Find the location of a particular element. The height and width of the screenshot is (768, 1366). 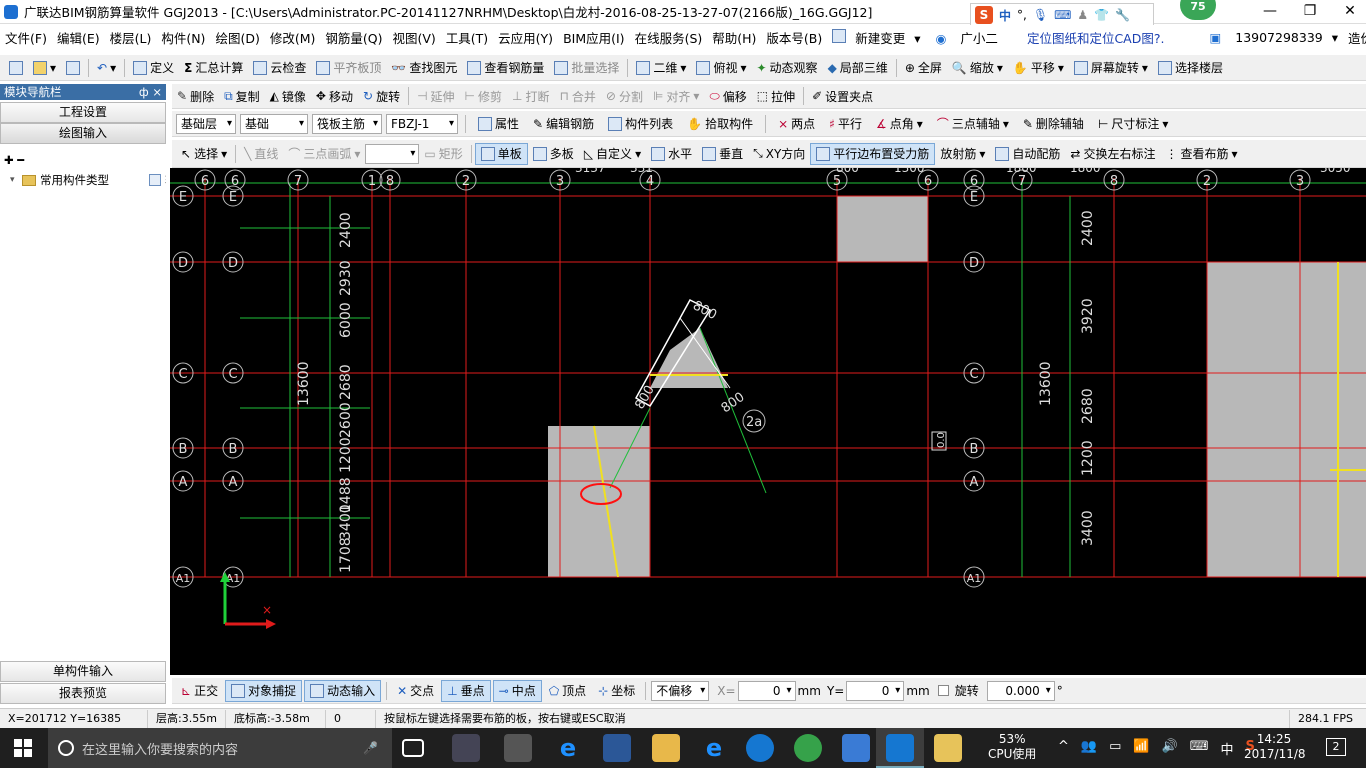

store-icon is located at coordinates (617, 748).